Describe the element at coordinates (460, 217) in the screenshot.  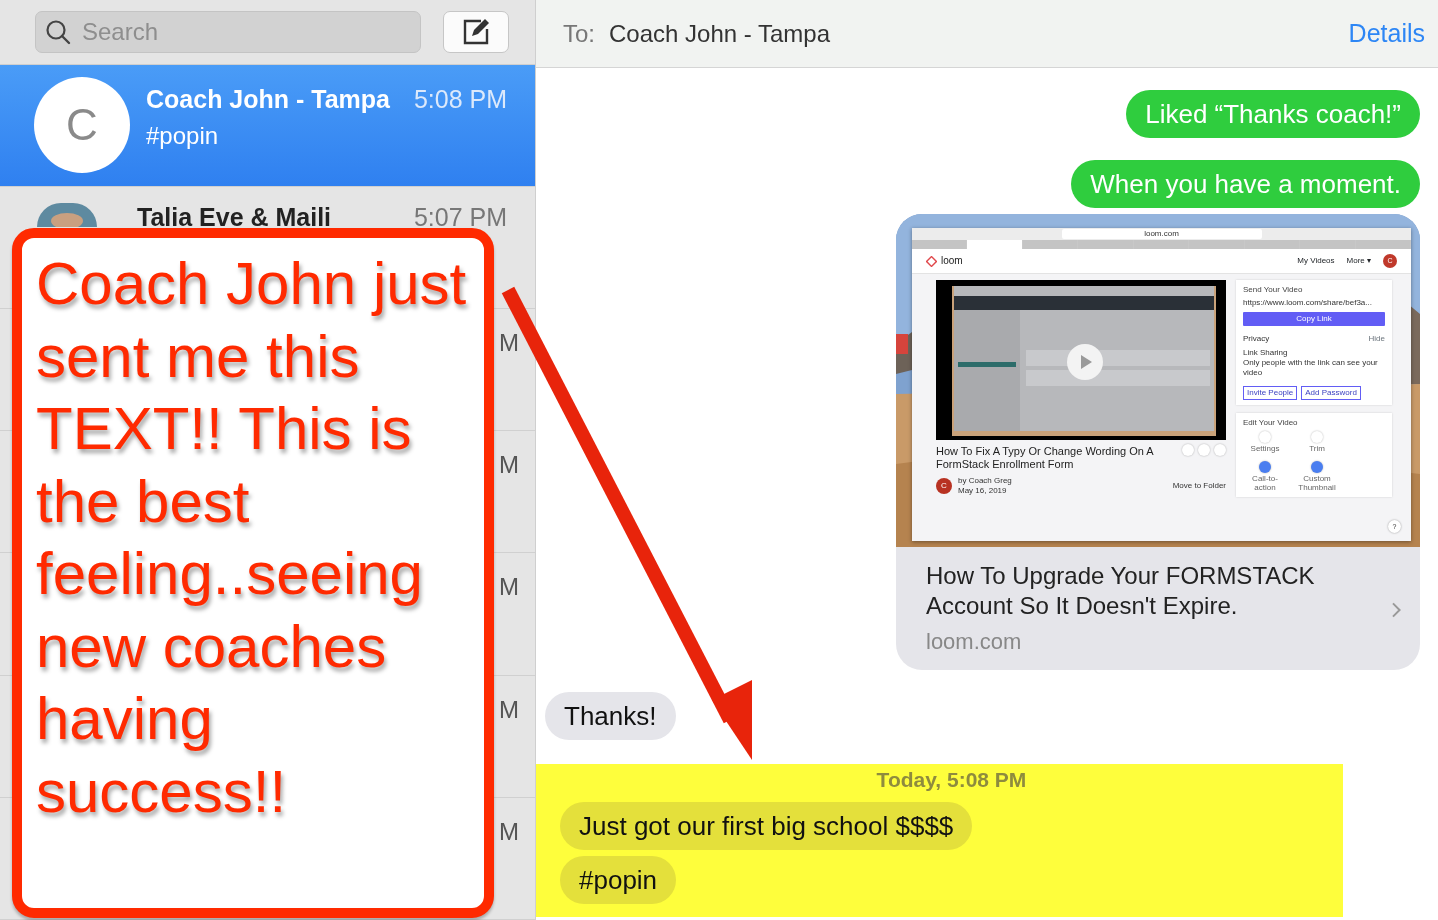
I see `message-time: 5:07 PM` at that location.